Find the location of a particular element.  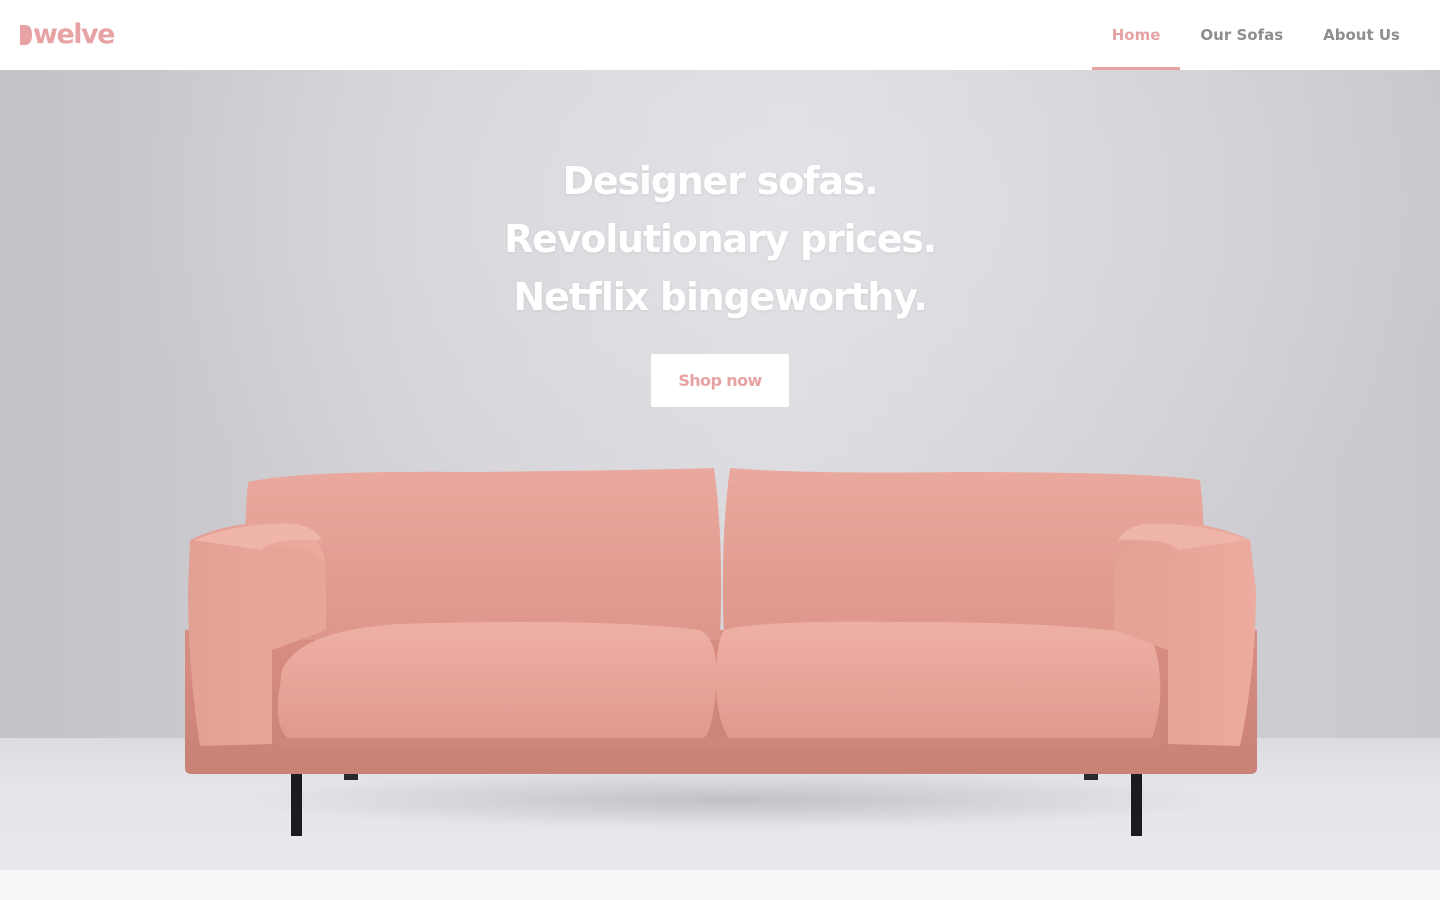

headline-line: Netflix bingeworthy. is located at coordinates (720, 297).